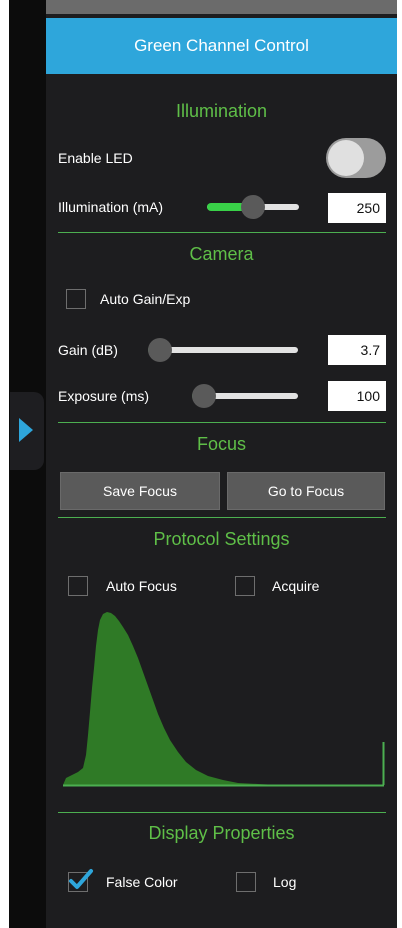 The width and height of the screenshot is (402, 928). What do you see at coordinates (221, 833) in the screenshot?
I see `section-display-heading: Display Properties` at bounding box center [221, 833].